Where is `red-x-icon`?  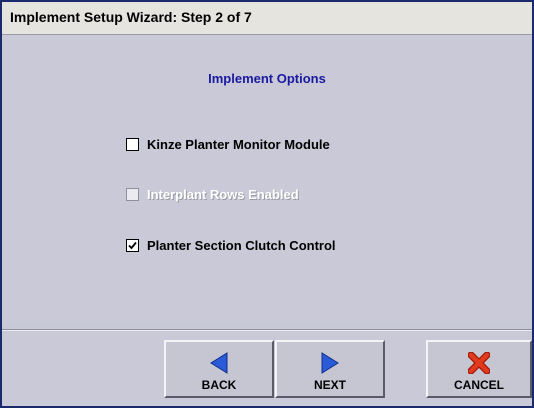 red-x-icon is located at coordinates (479, 363).